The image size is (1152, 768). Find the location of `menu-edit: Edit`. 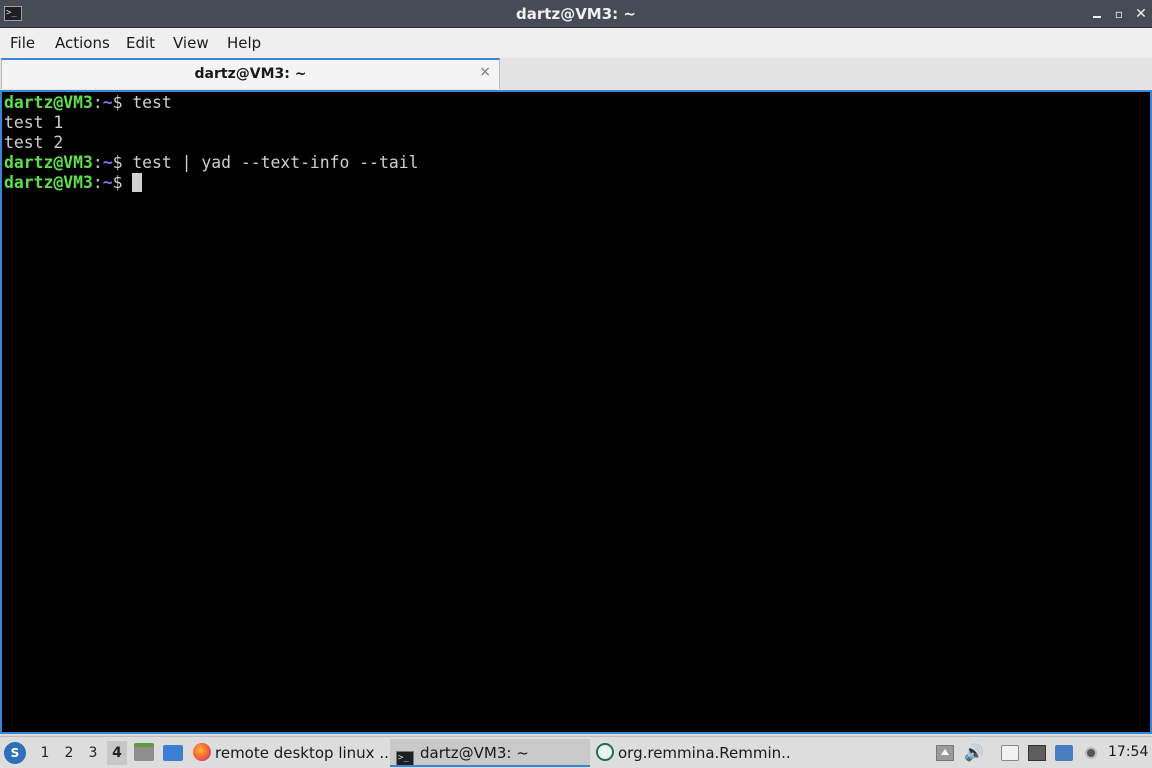

menu-edit: Edit is located at coordinates (140, 43).